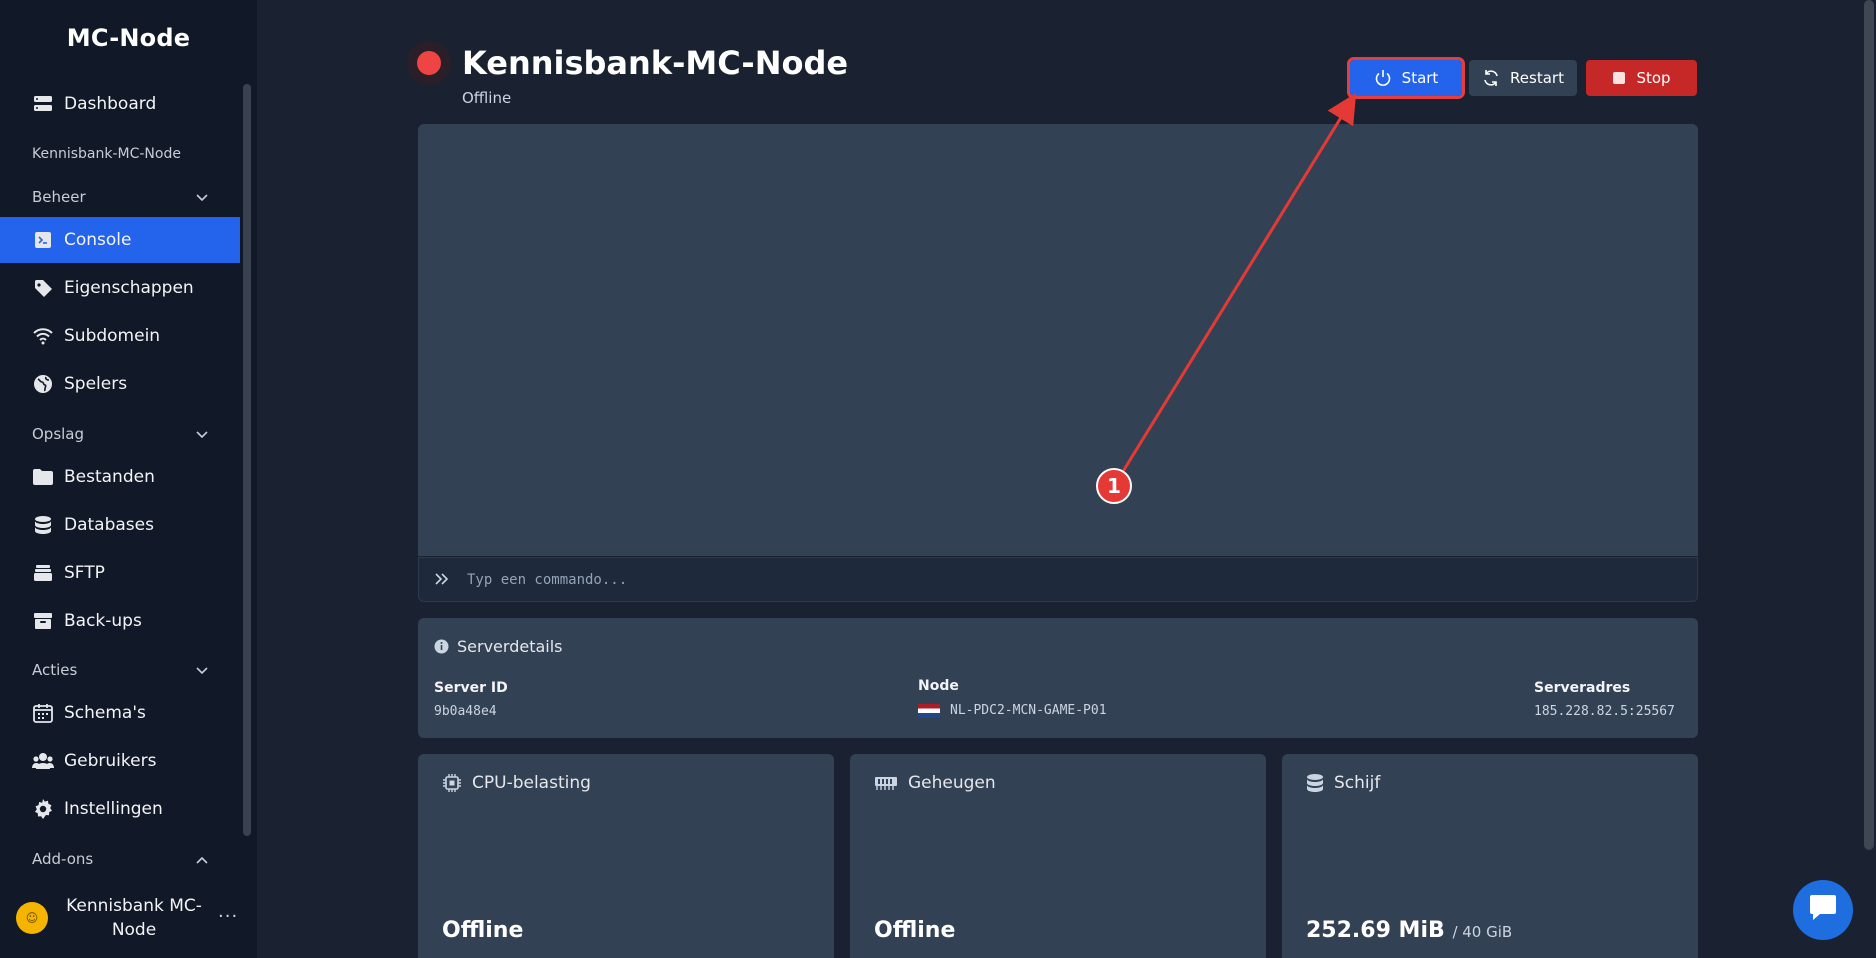 Image resolution: width=1876 pixels, height=958 pixels. Describe the element at coordinates (952, 783) in the screenshot. I see `memory-label: Geheugen` at that location.